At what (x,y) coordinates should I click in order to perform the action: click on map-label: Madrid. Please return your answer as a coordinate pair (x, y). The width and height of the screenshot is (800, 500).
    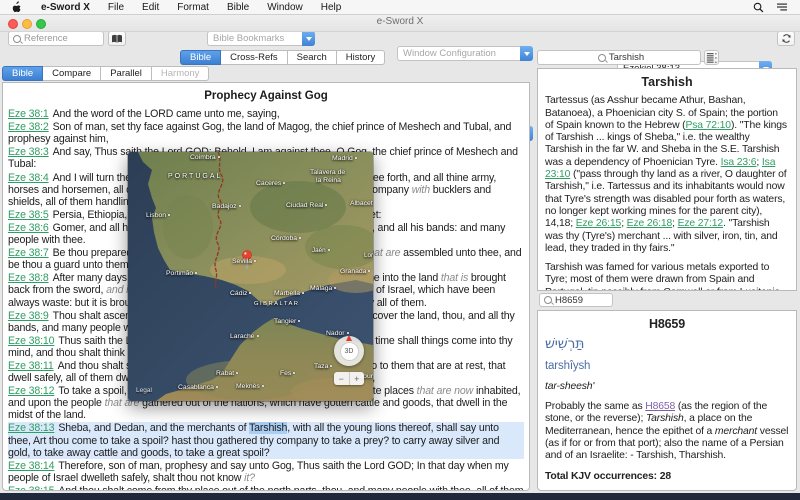
    Looking at the image, I should click on (344, 158).